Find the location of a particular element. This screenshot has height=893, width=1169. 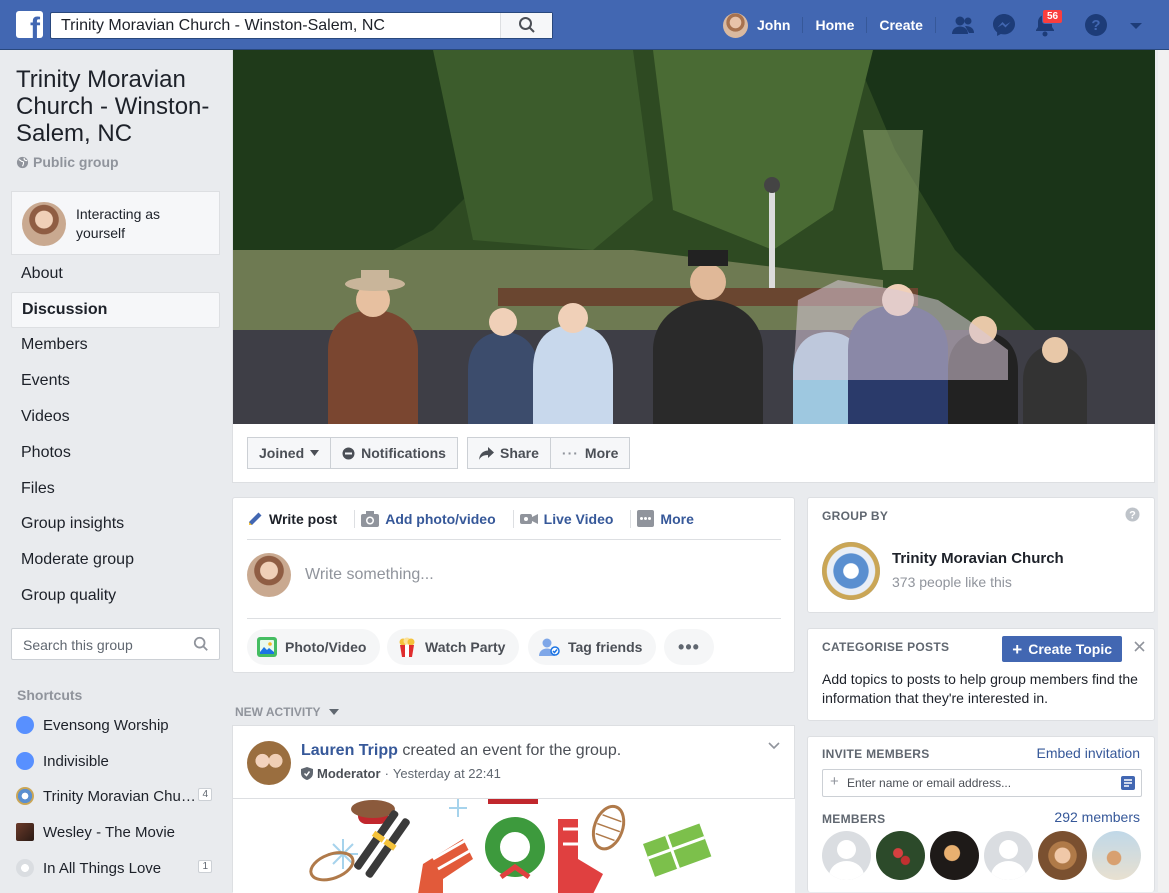

notifications-button: Notifications is located at coordinates (394, 453).